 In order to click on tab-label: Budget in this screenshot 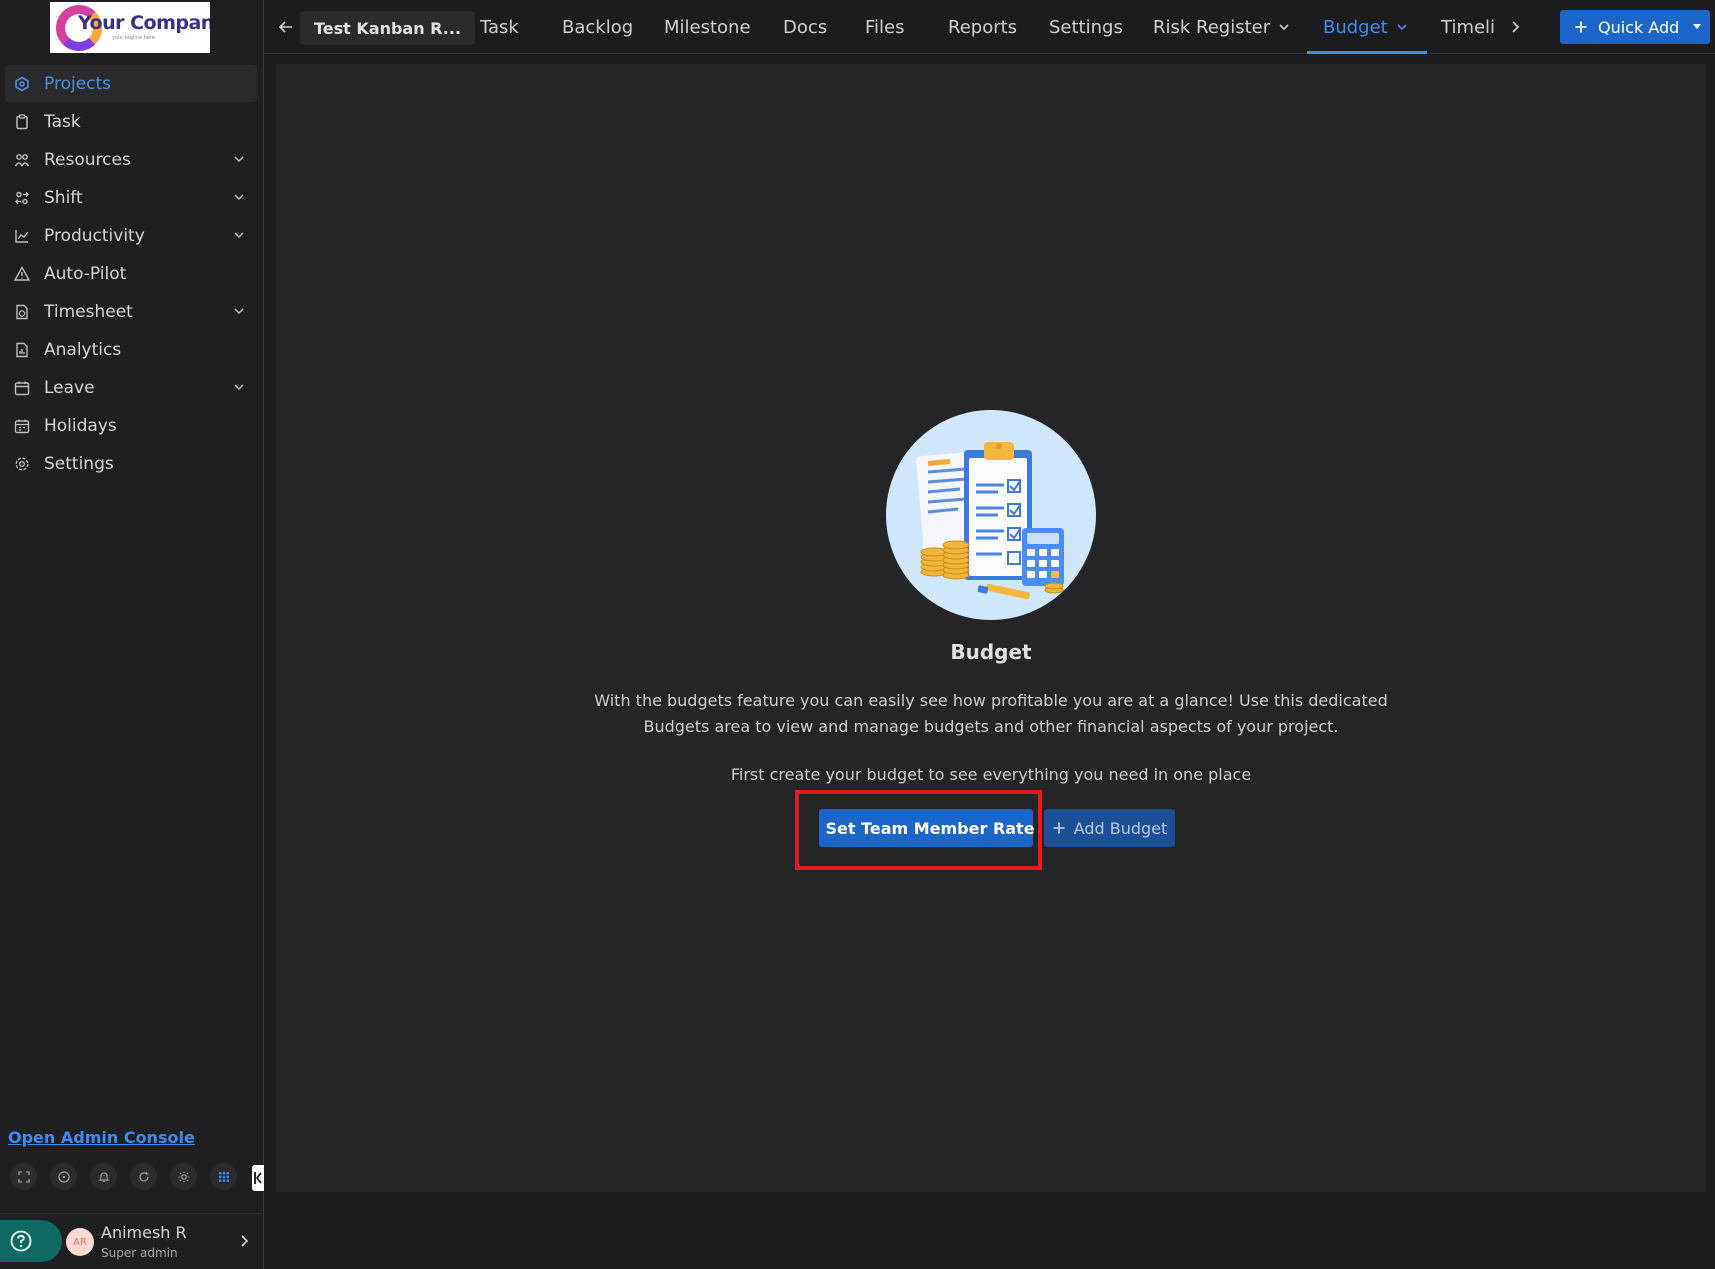, I will do `click(1355, 27)`.